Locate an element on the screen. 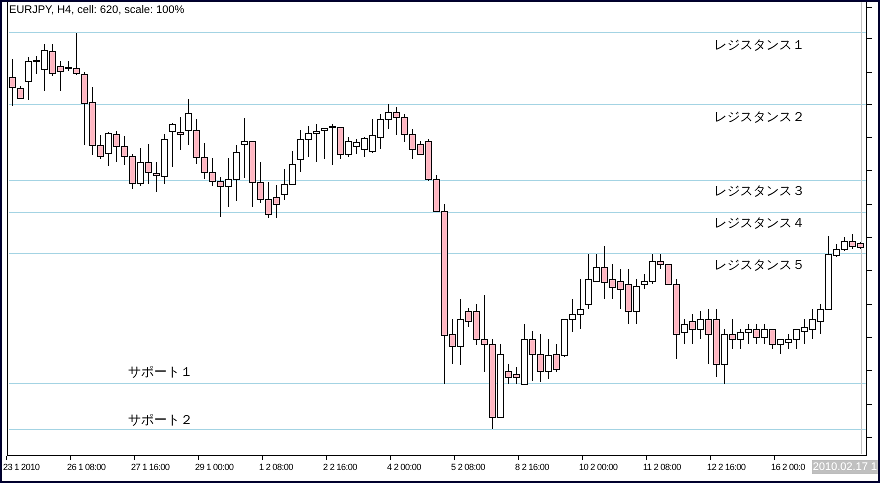  time-label: 16 2 00:0 is located at coordinates (788, 467).